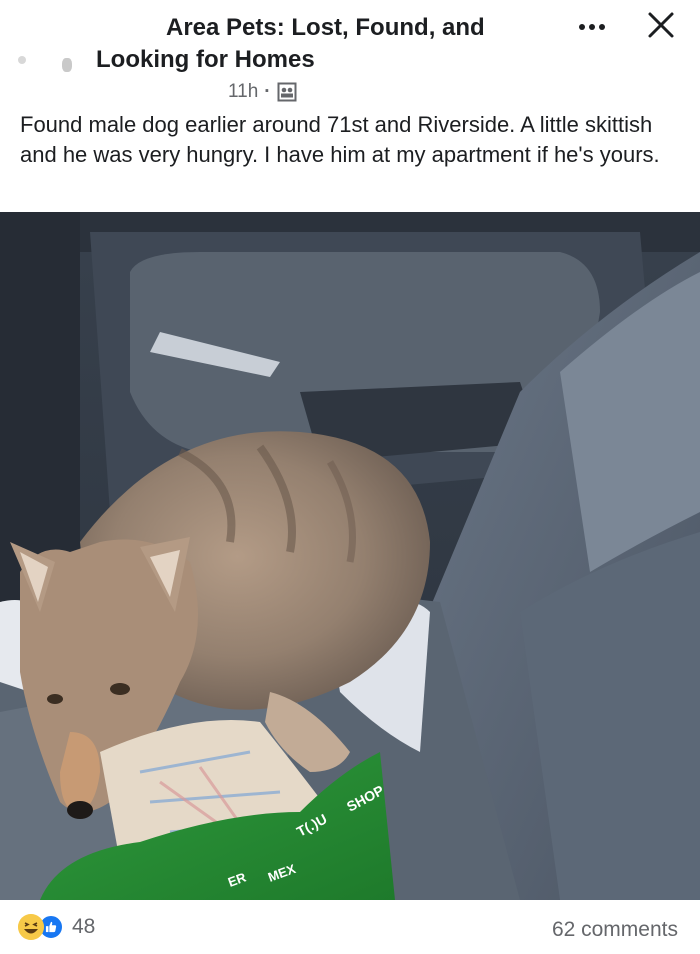  I want to click on close-icon, so click(661, 25).